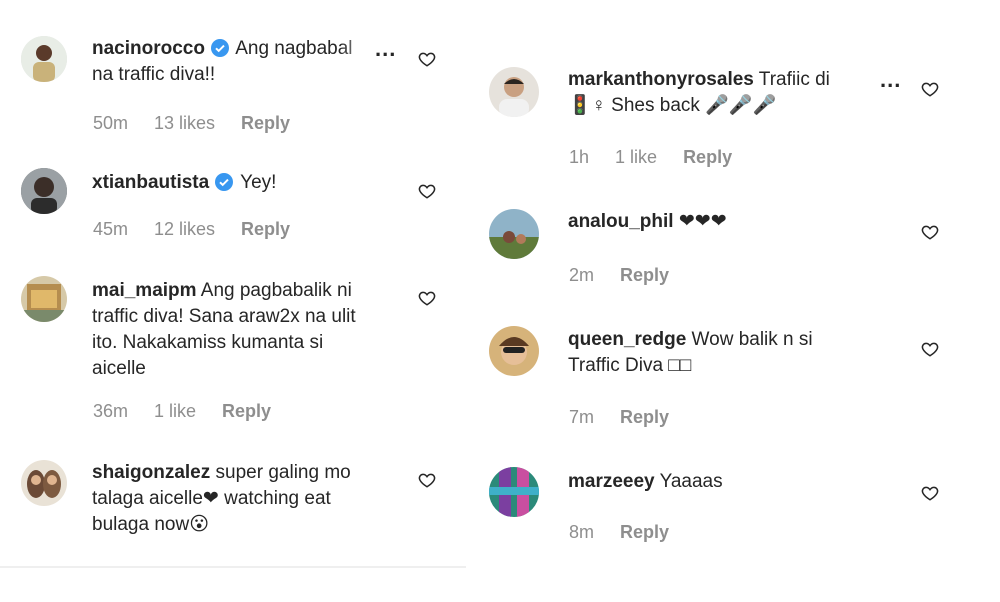  Describe the element at coordinates (619, 275) in the screenshot. I see `comment-meta: 2m Reply` at that location.